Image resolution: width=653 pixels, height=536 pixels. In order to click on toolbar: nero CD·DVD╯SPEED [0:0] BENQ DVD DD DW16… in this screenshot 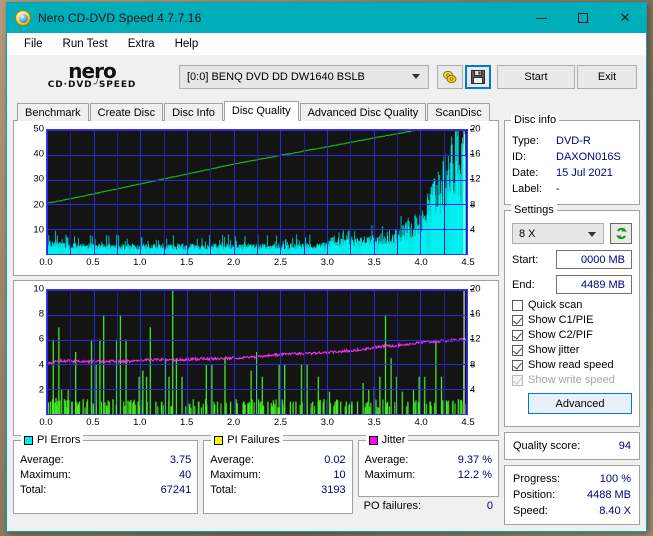, I will do `click(326, 77)`.